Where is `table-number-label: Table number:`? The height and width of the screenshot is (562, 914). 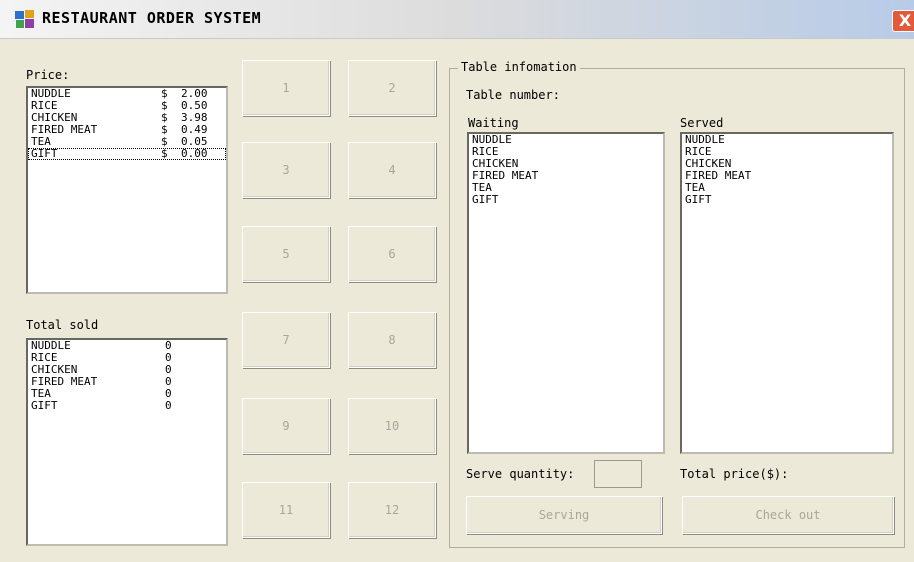
table-number-label: Table number: is located at coordinates (513, 95).